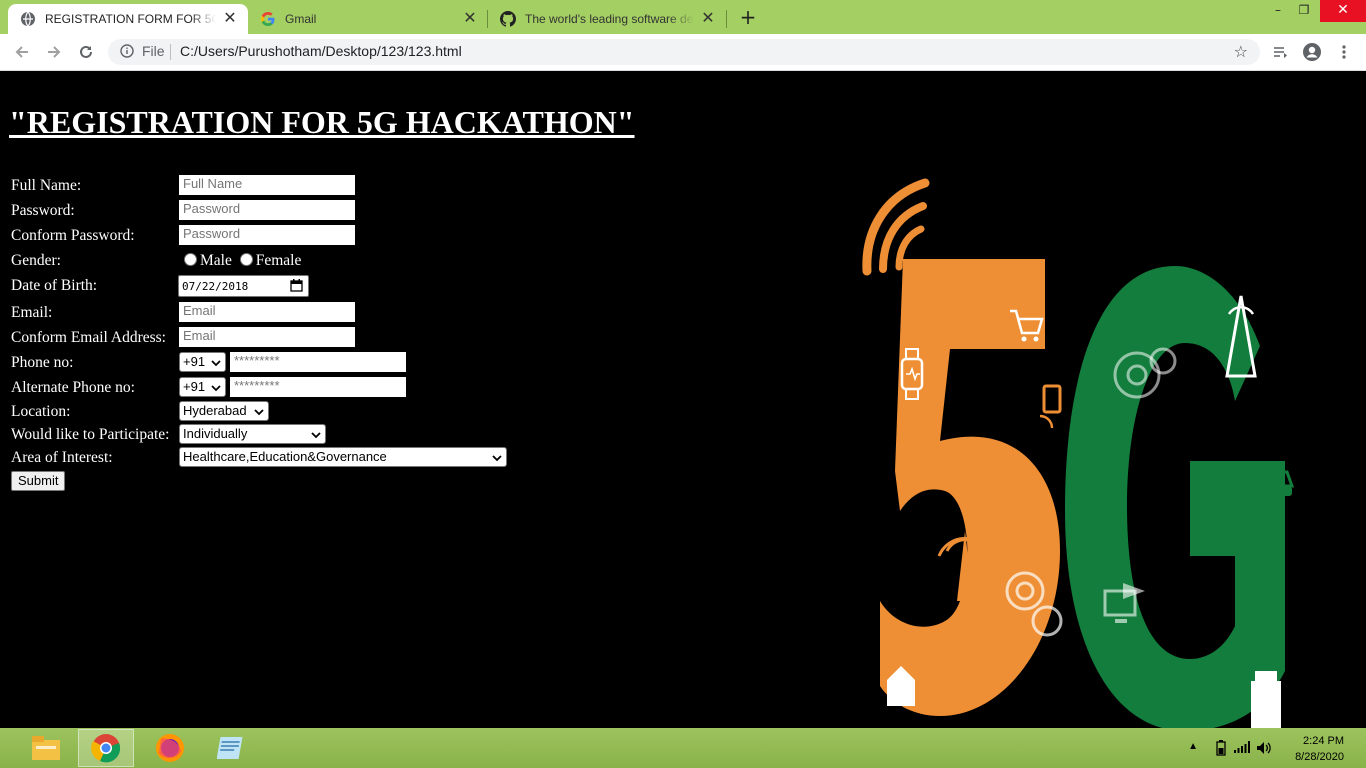 The height and width of the screenshot is (768, 1366). I want to click on email-label: Email:, so click(32, 312).